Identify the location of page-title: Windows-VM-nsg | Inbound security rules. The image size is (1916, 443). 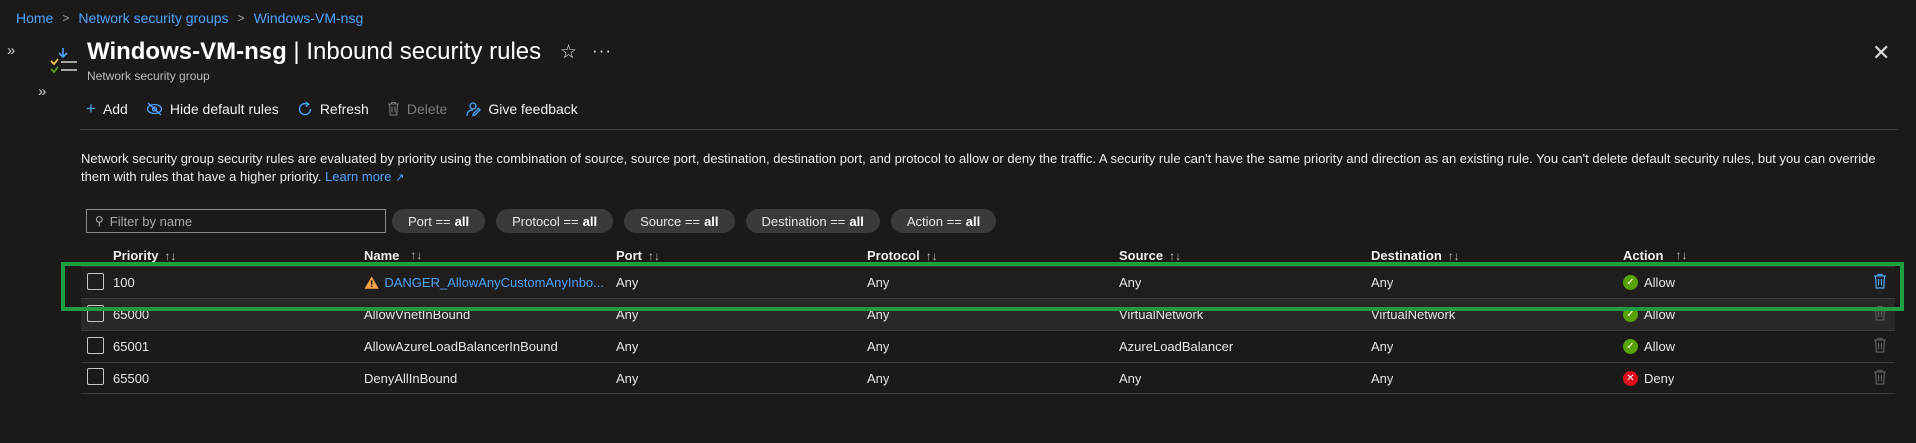
(314, 52).